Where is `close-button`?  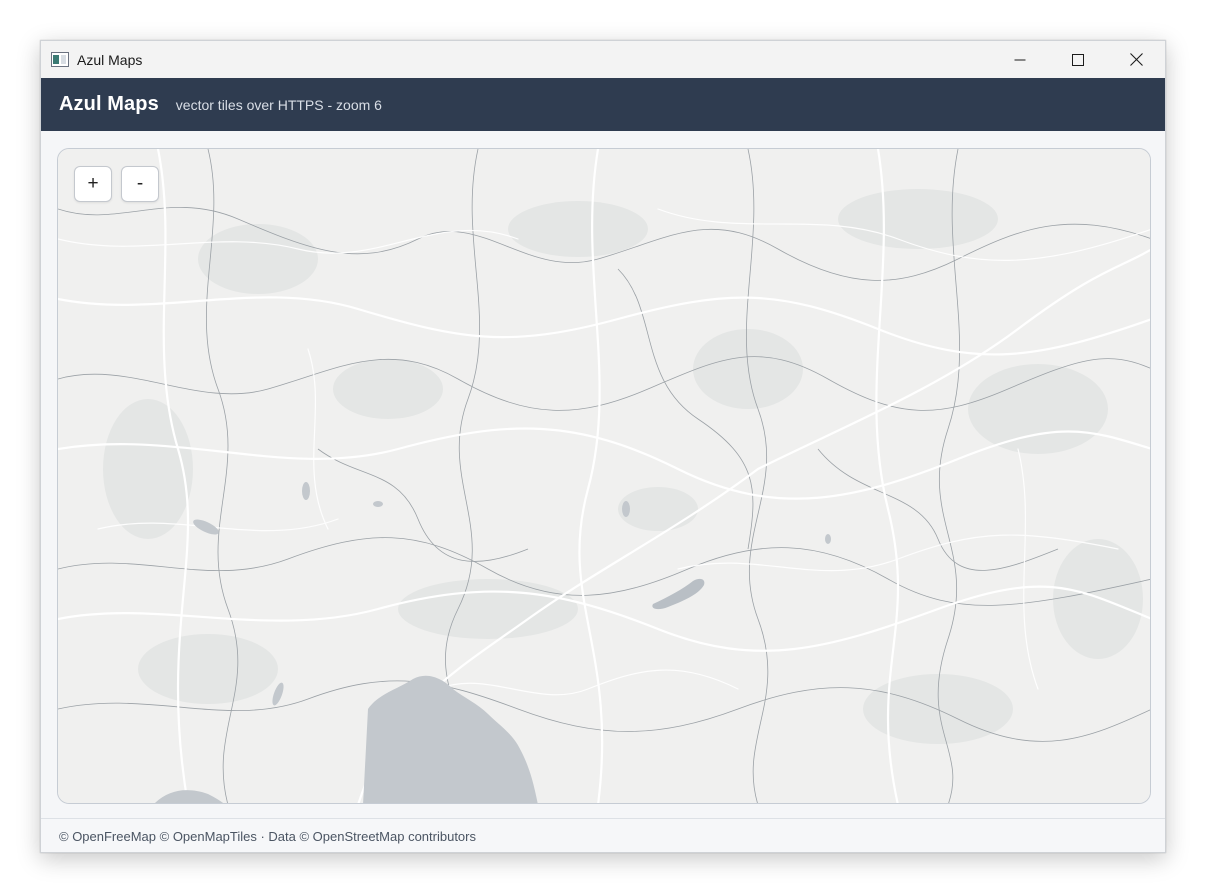 close-button is located at coordinates (1136, 59).